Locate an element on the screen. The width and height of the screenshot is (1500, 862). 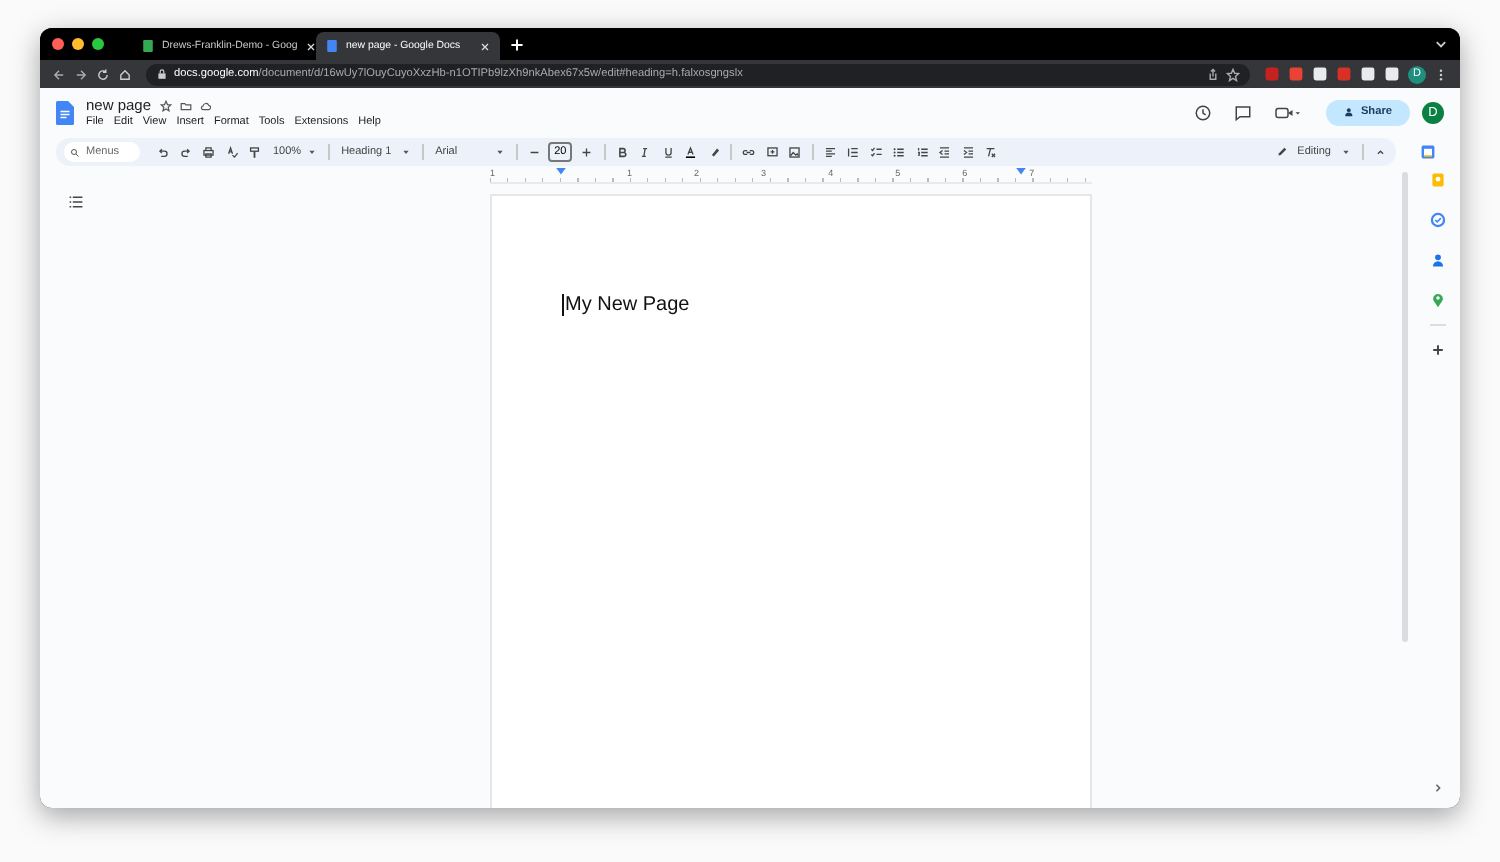
forward-icon is located at coordinates (81, 74).